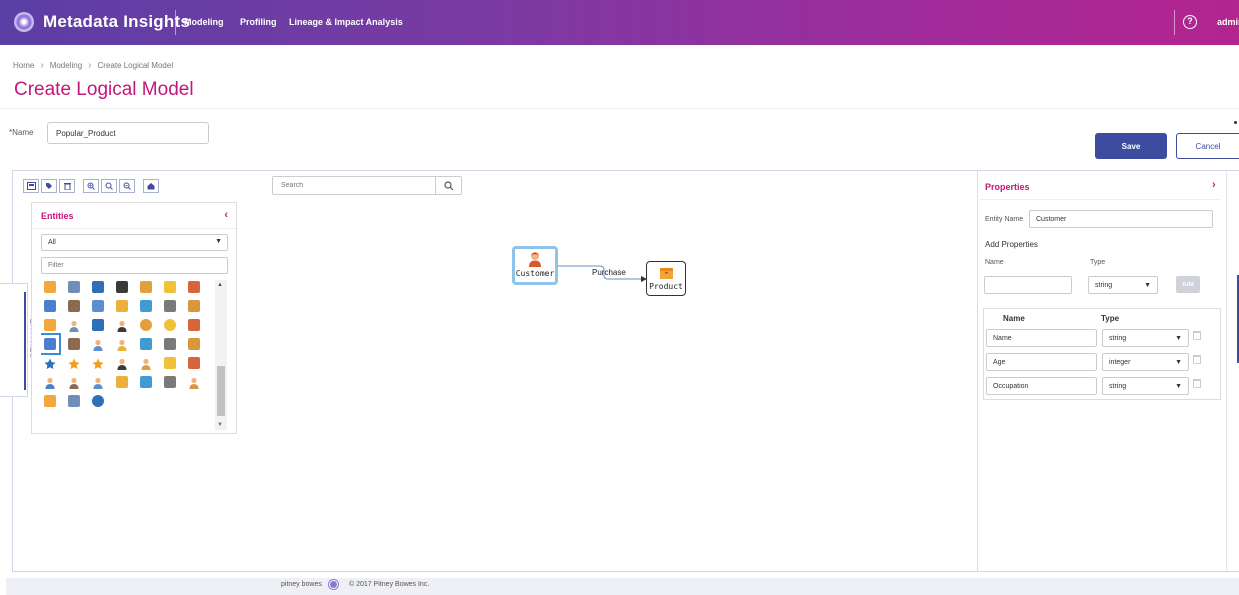 The image size is (1239, 595). Describe the element at coordinates (535, 273) in the screenshot. I see `node-label-customer: Customer` at that location.